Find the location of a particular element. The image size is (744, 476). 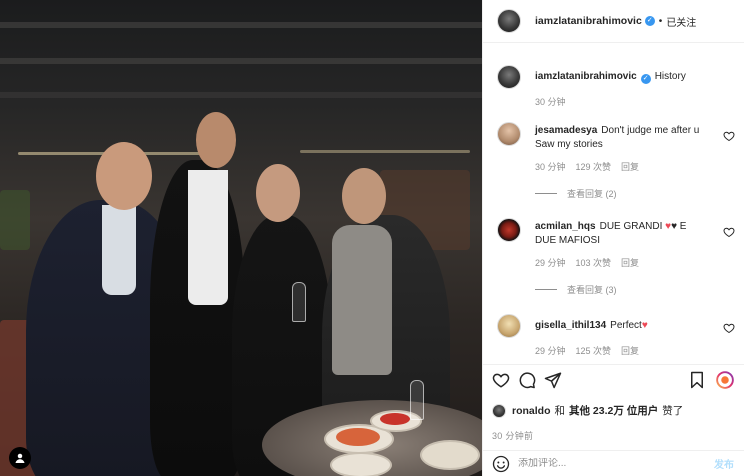

comment-meta: 29 分钟 103 次赞 回复 is located at coordinates (639, 262).